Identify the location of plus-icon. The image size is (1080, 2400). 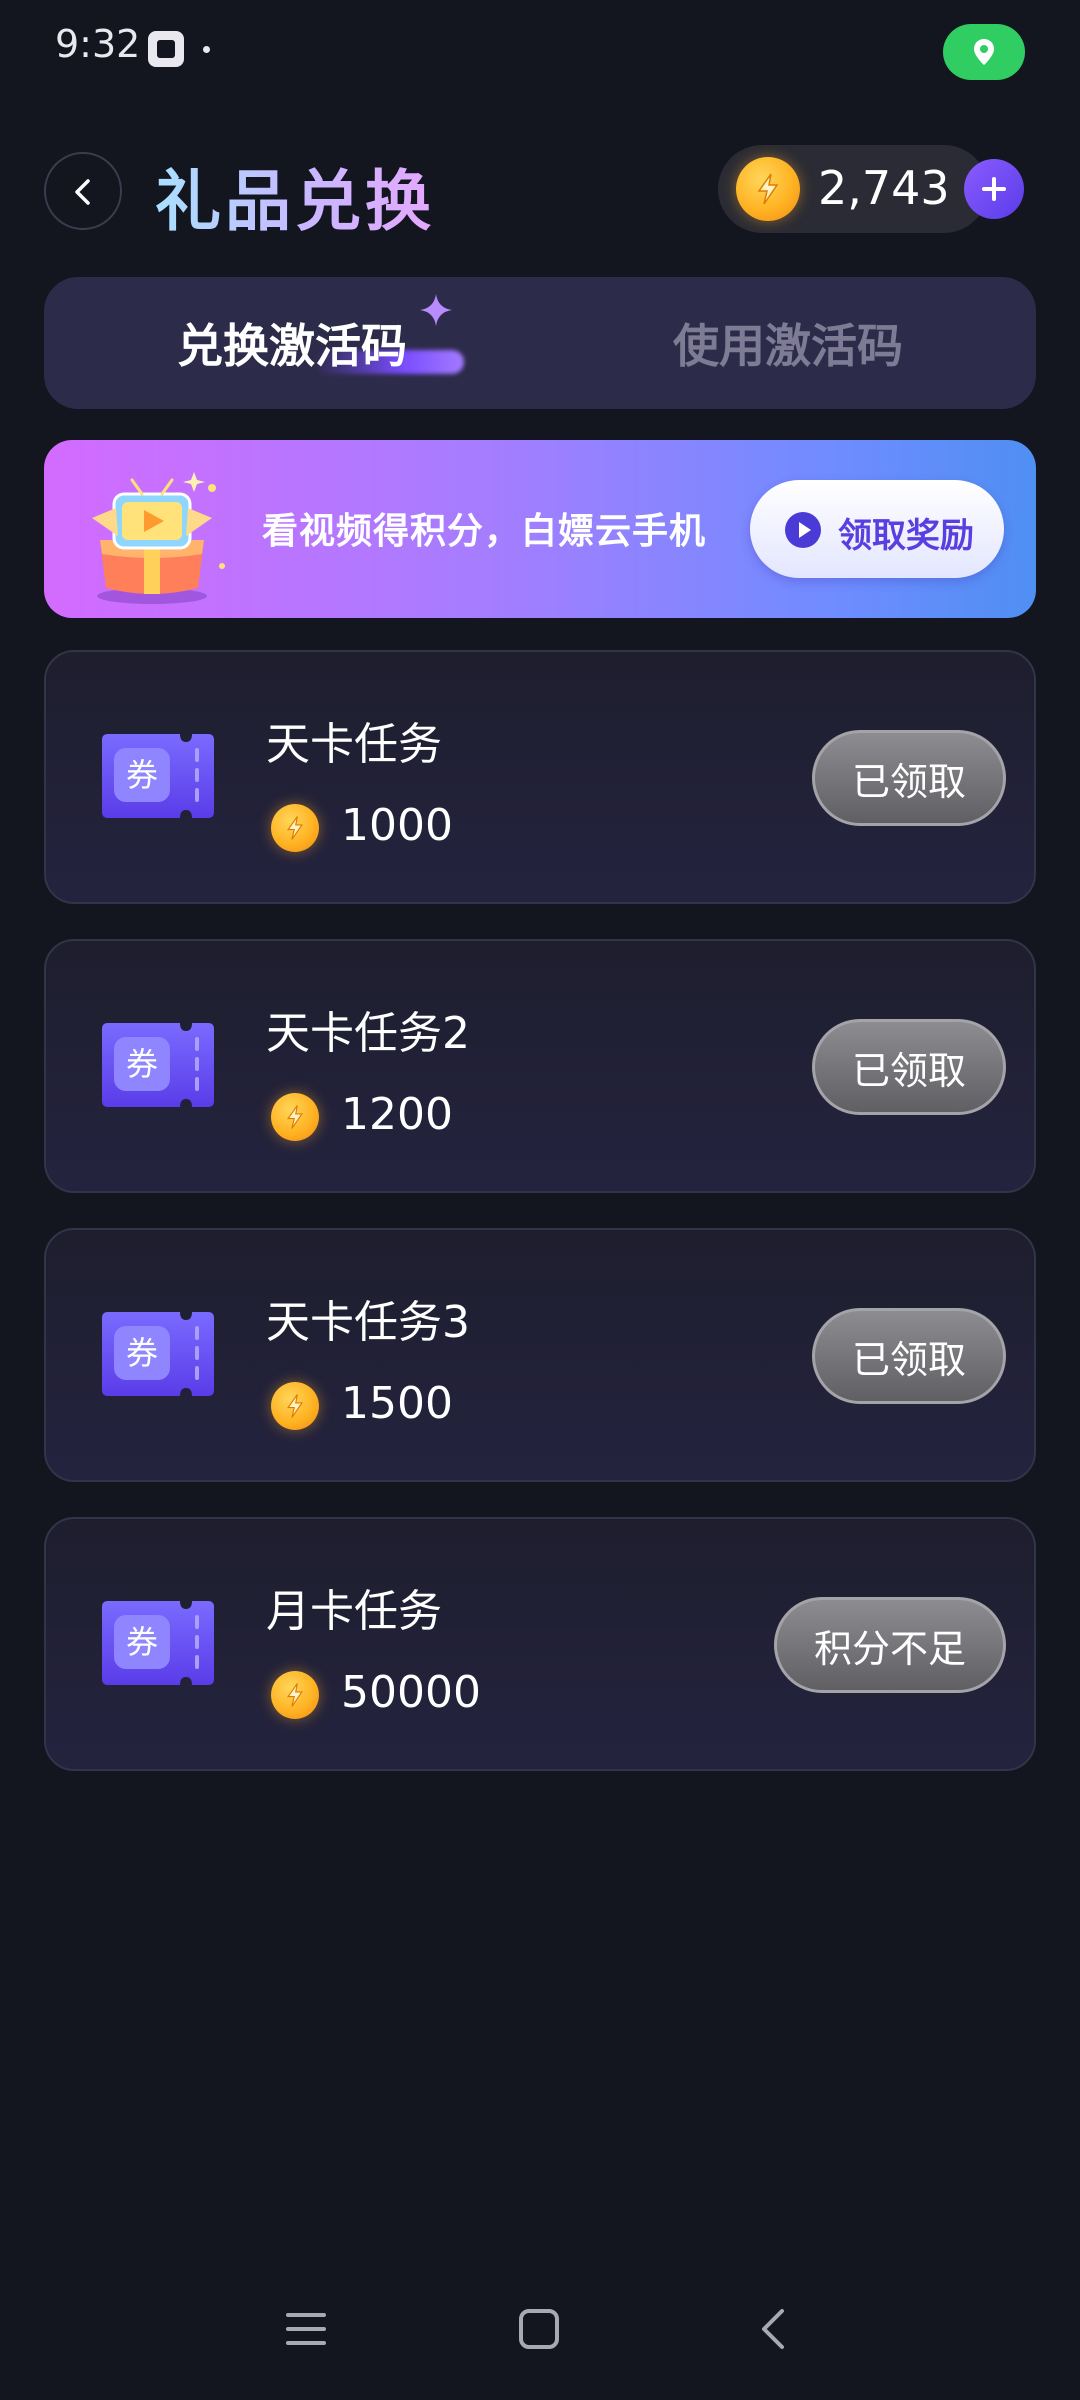
(994, 189).